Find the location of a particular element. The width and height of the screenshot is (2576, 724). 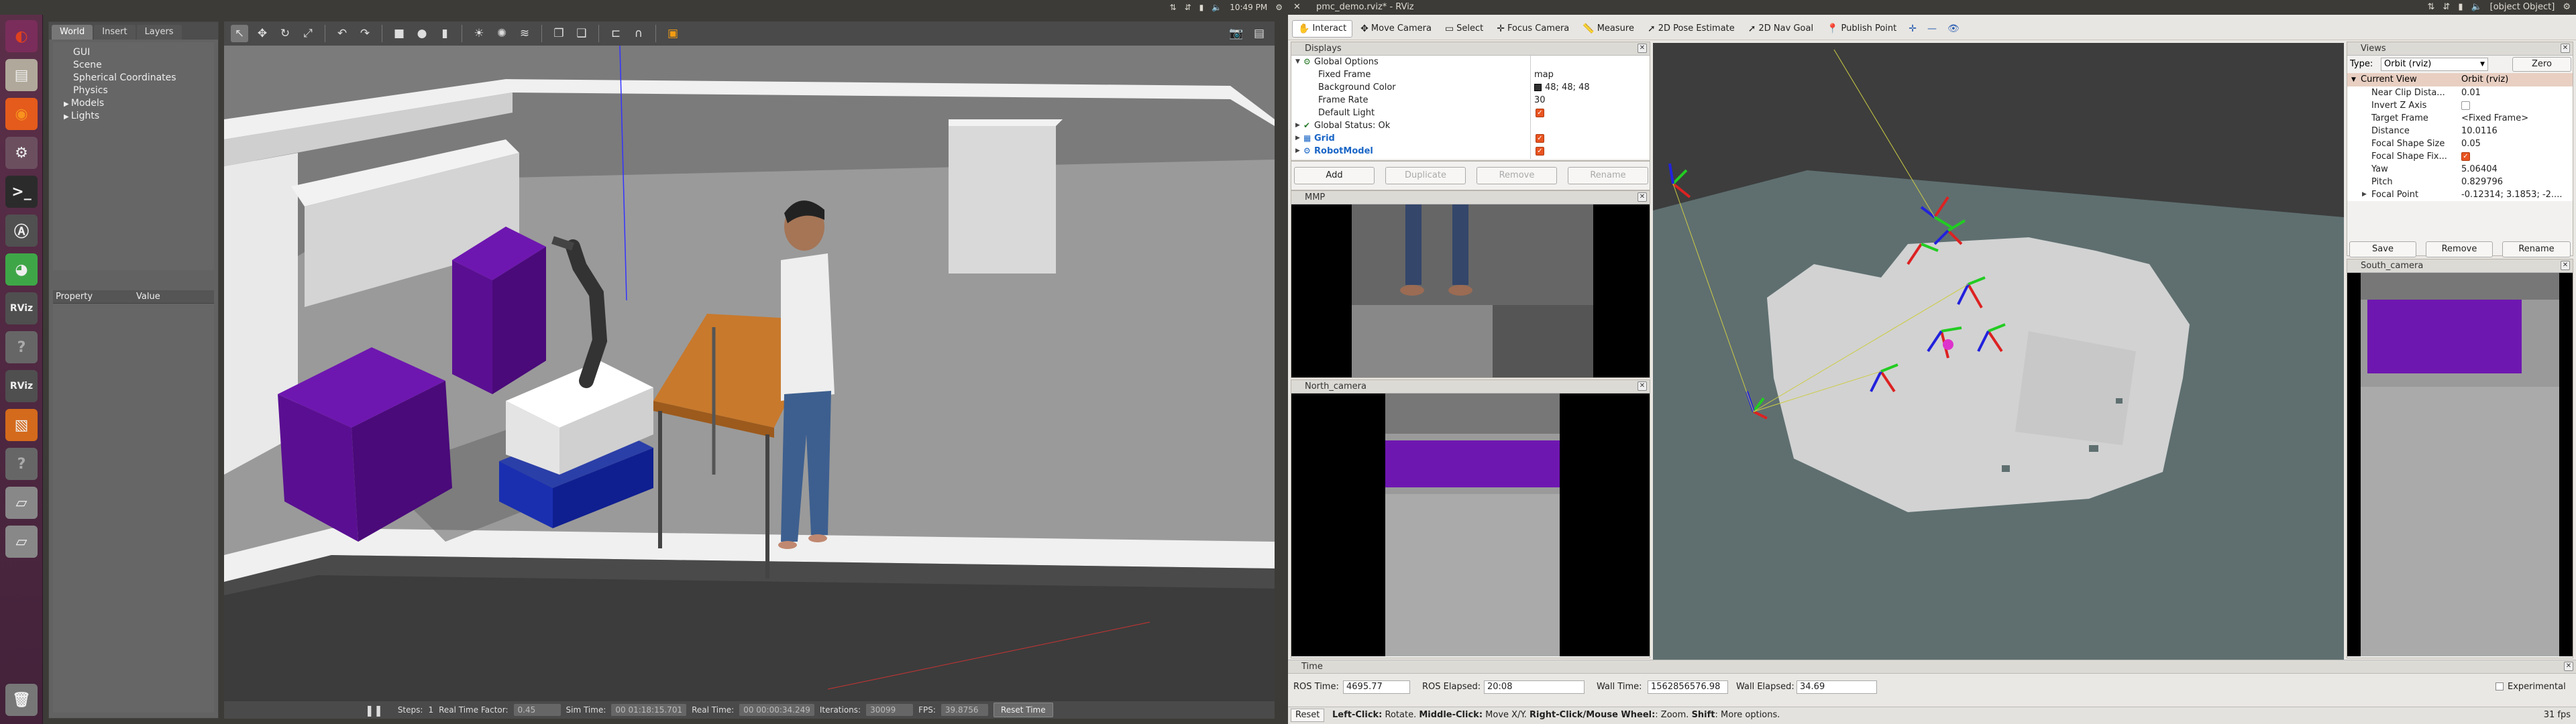

save-view-button: Save is located at coordinates (2382, 249).